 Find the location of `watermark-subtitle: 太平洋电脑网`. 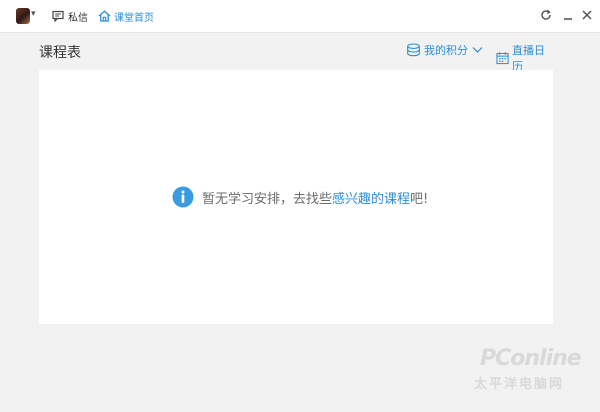

watermark-subtitle: 太平洋电脑网 is located at coordinates (519, 384).